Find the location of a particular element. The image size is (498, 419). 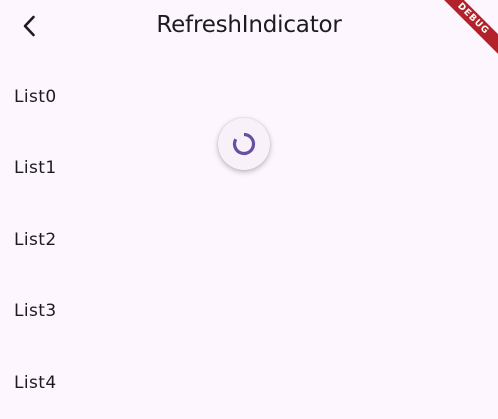

list-item-label: List1 is located at coordinates (35, 168).